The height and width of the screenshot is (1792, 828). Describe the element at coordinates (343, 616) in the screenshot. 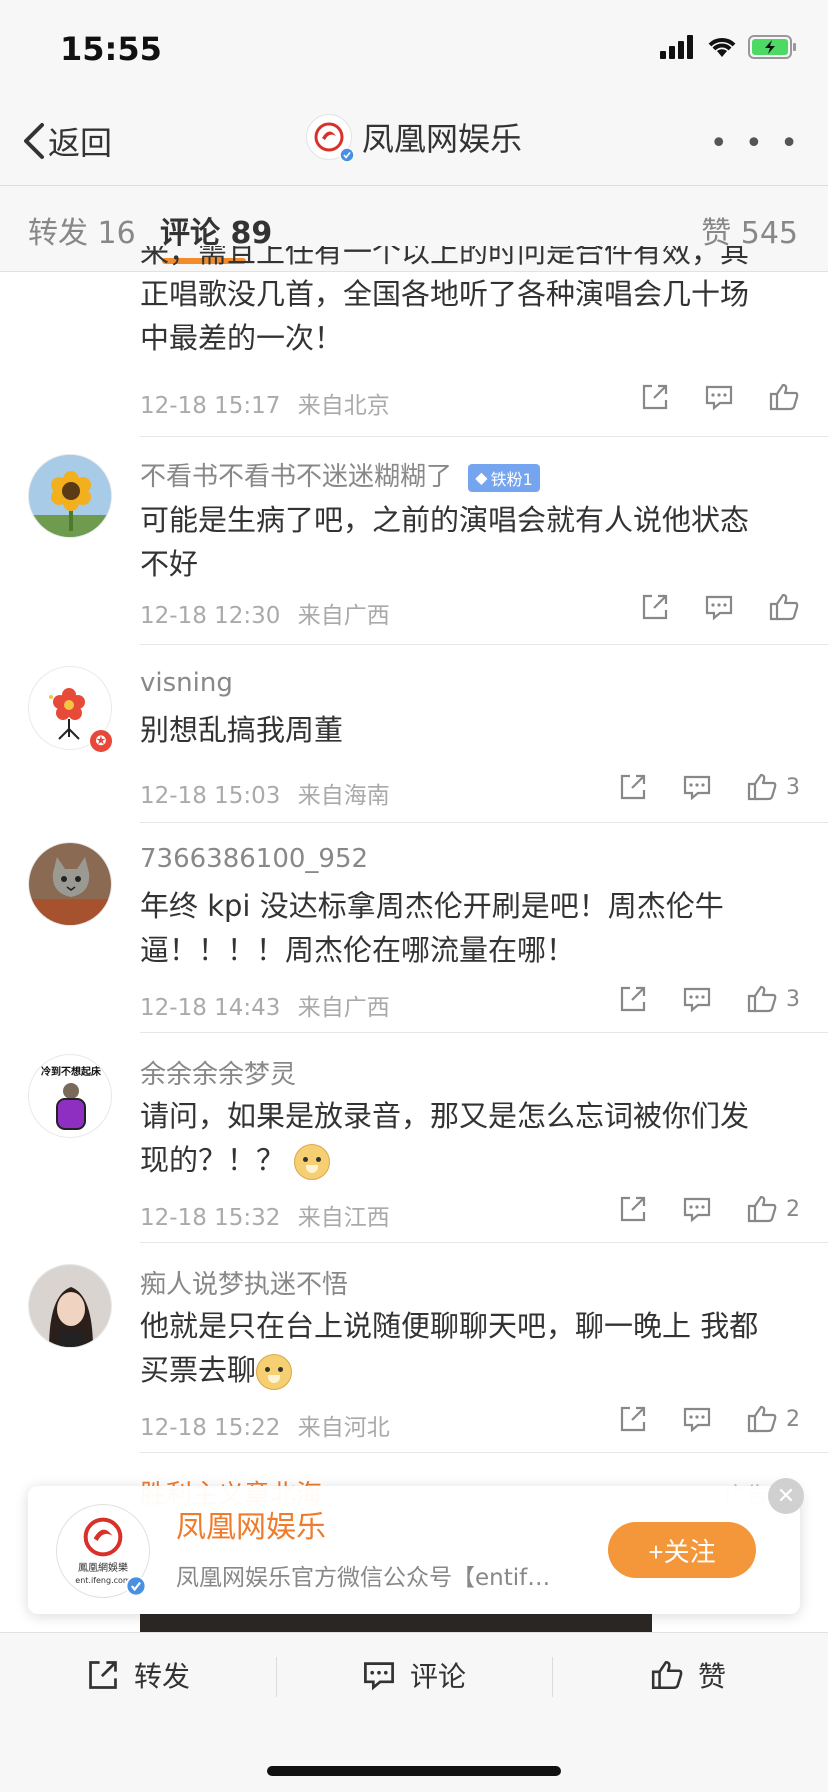

I see `comment-location: 来自广西` at that location.